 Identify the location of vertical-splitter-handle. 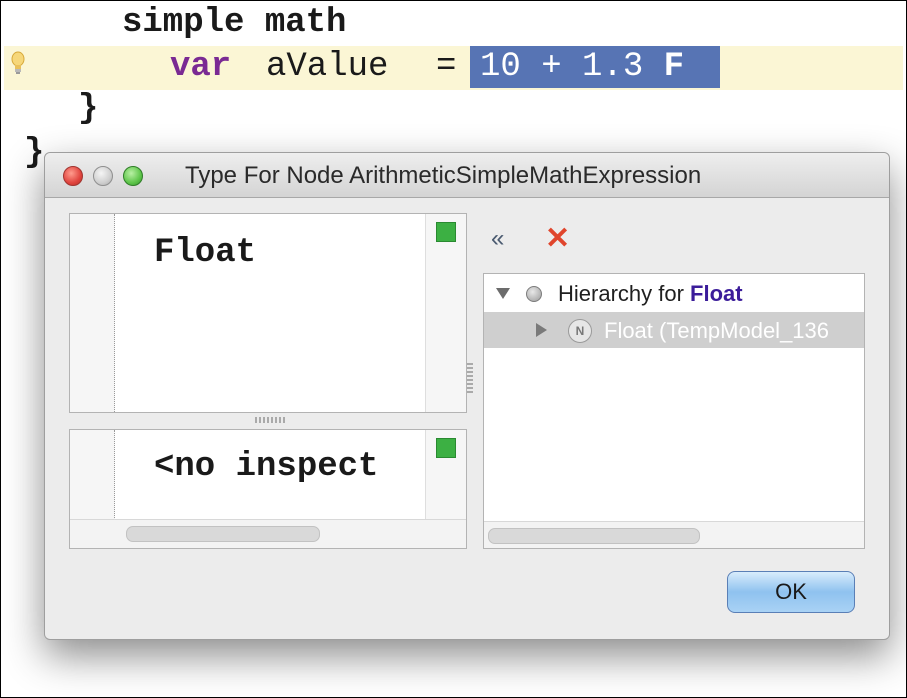
(270, 420).